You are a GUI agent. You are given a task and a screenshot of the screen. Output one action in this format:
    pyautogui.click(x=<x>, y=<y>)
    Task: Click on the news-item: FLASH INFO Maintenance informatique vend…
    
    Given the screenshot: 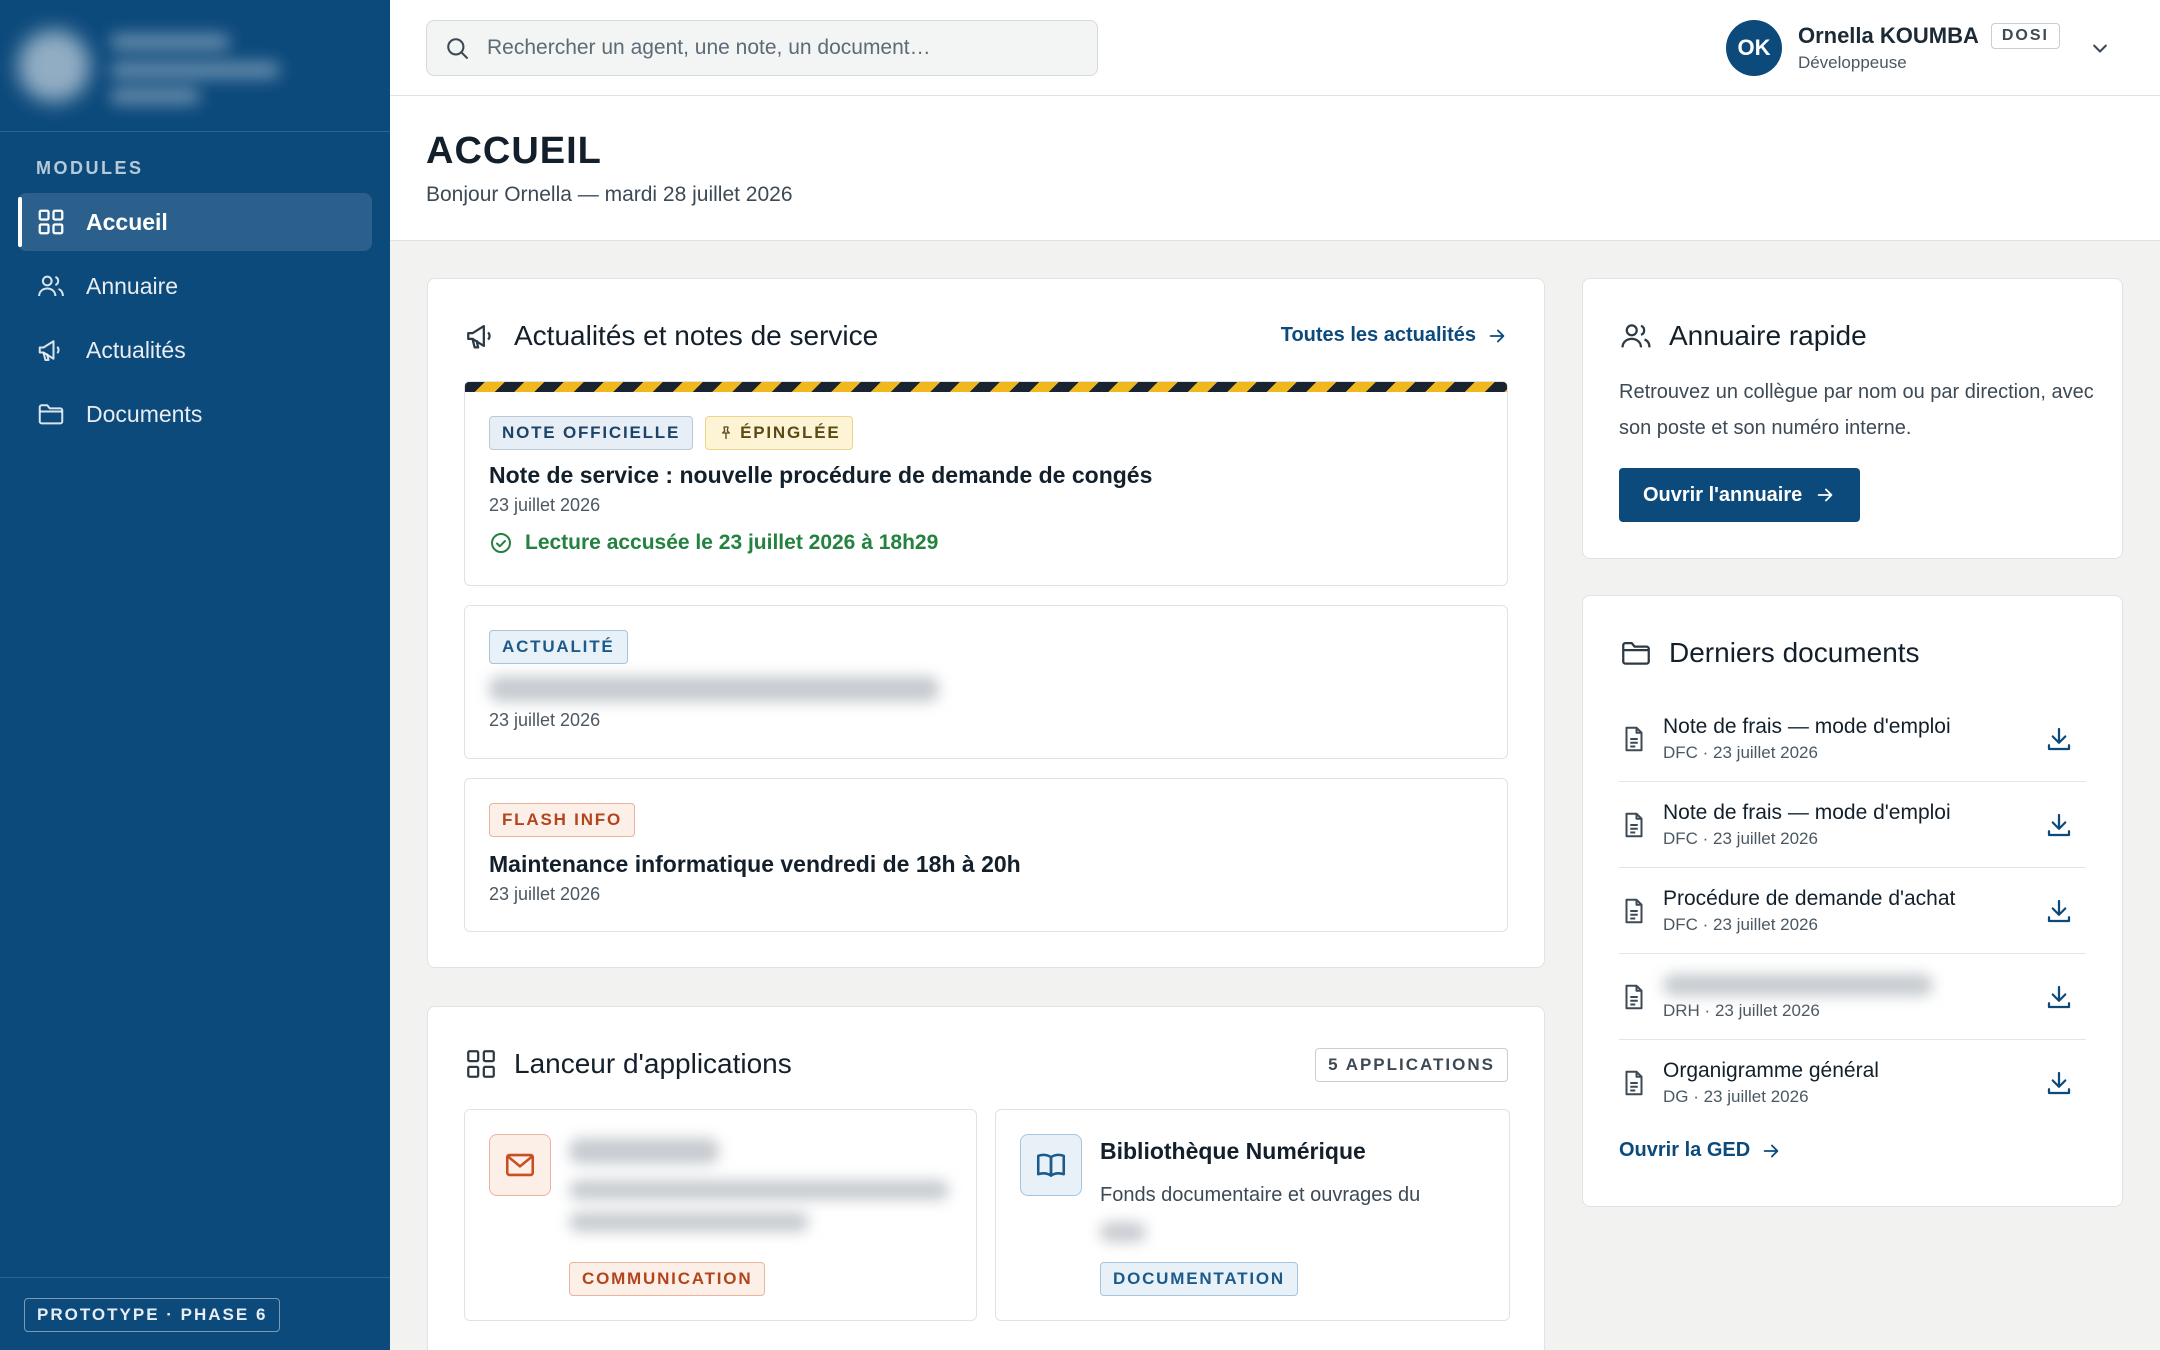 What is the action you would take?
    pyautogui.click(x=986, y=855)
    